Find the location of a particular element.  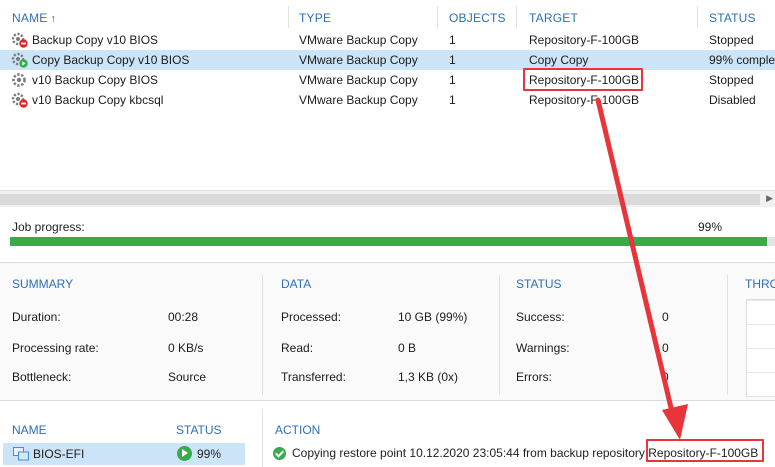

column-header-status: STATUS is located at coordinates (732, 18).